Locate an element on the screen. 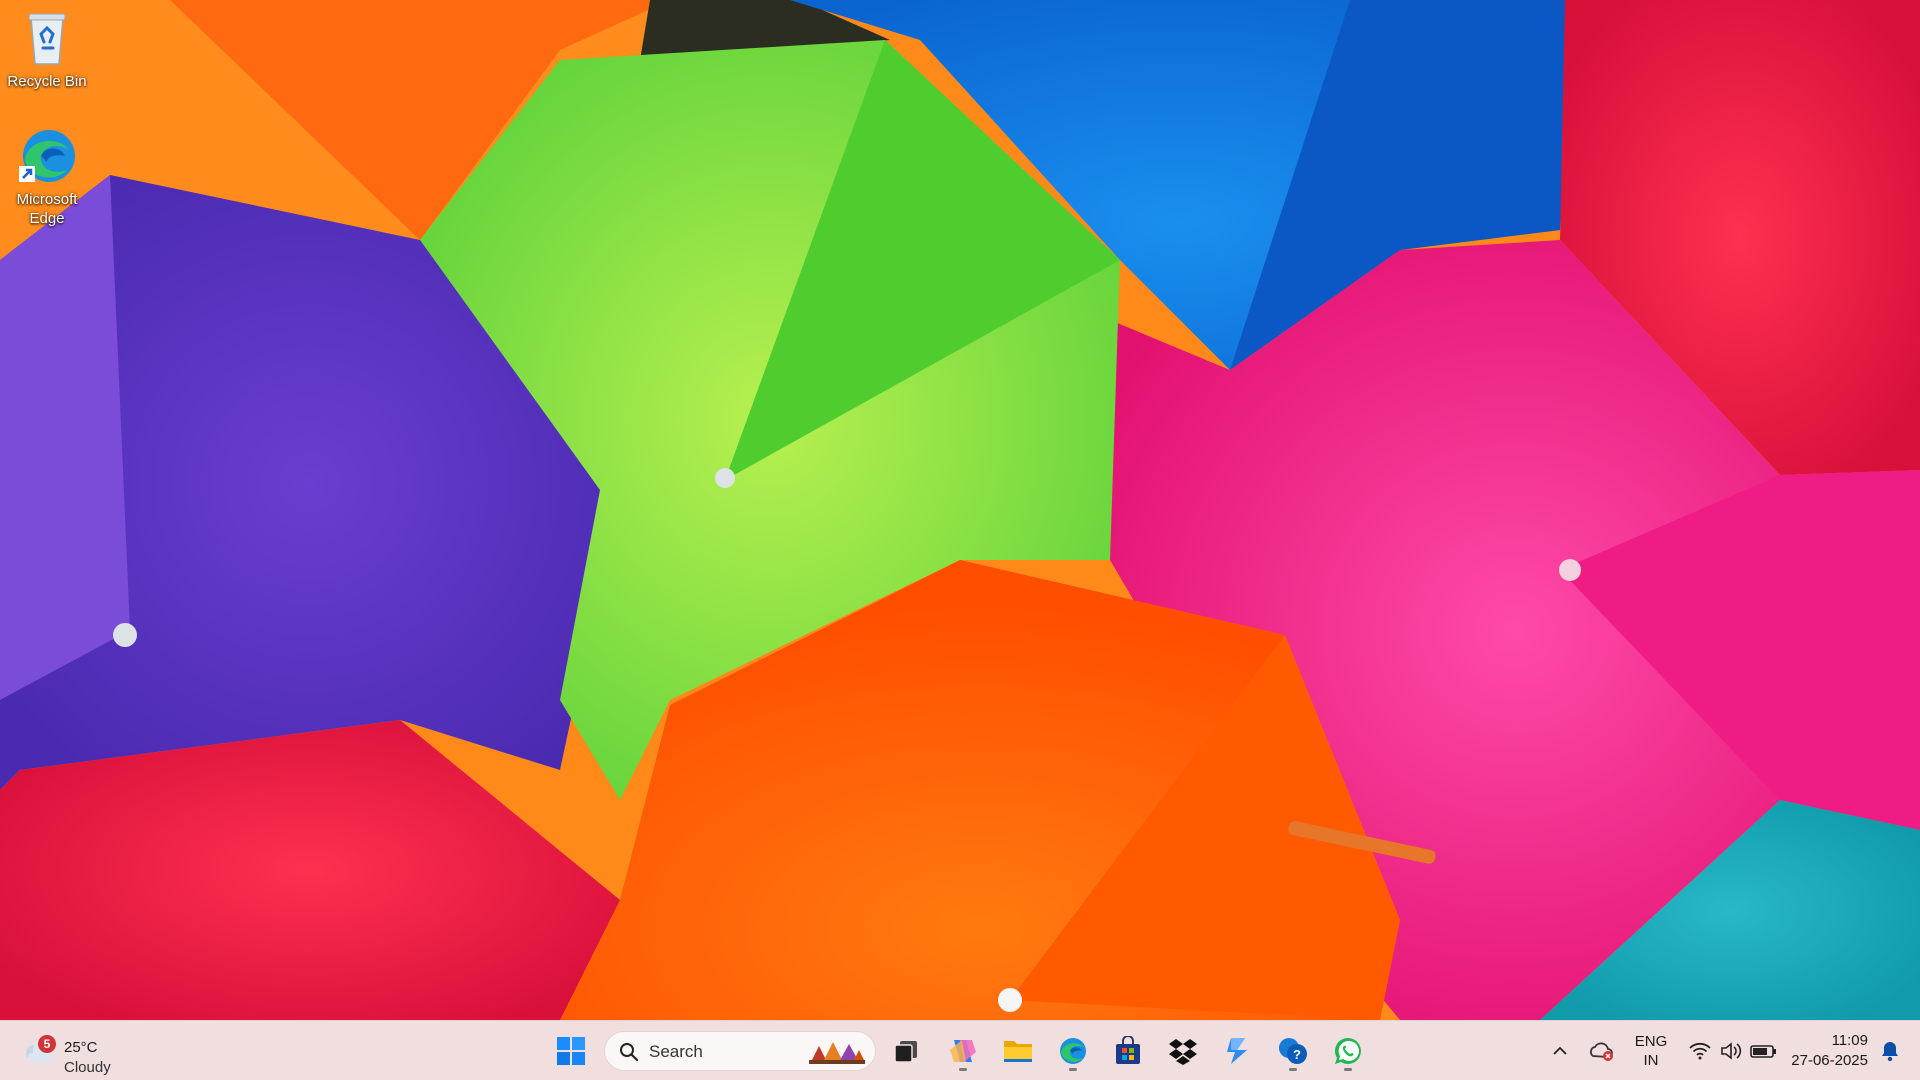  weather-condition: Cloudy is located at coordinates (87, 1067).